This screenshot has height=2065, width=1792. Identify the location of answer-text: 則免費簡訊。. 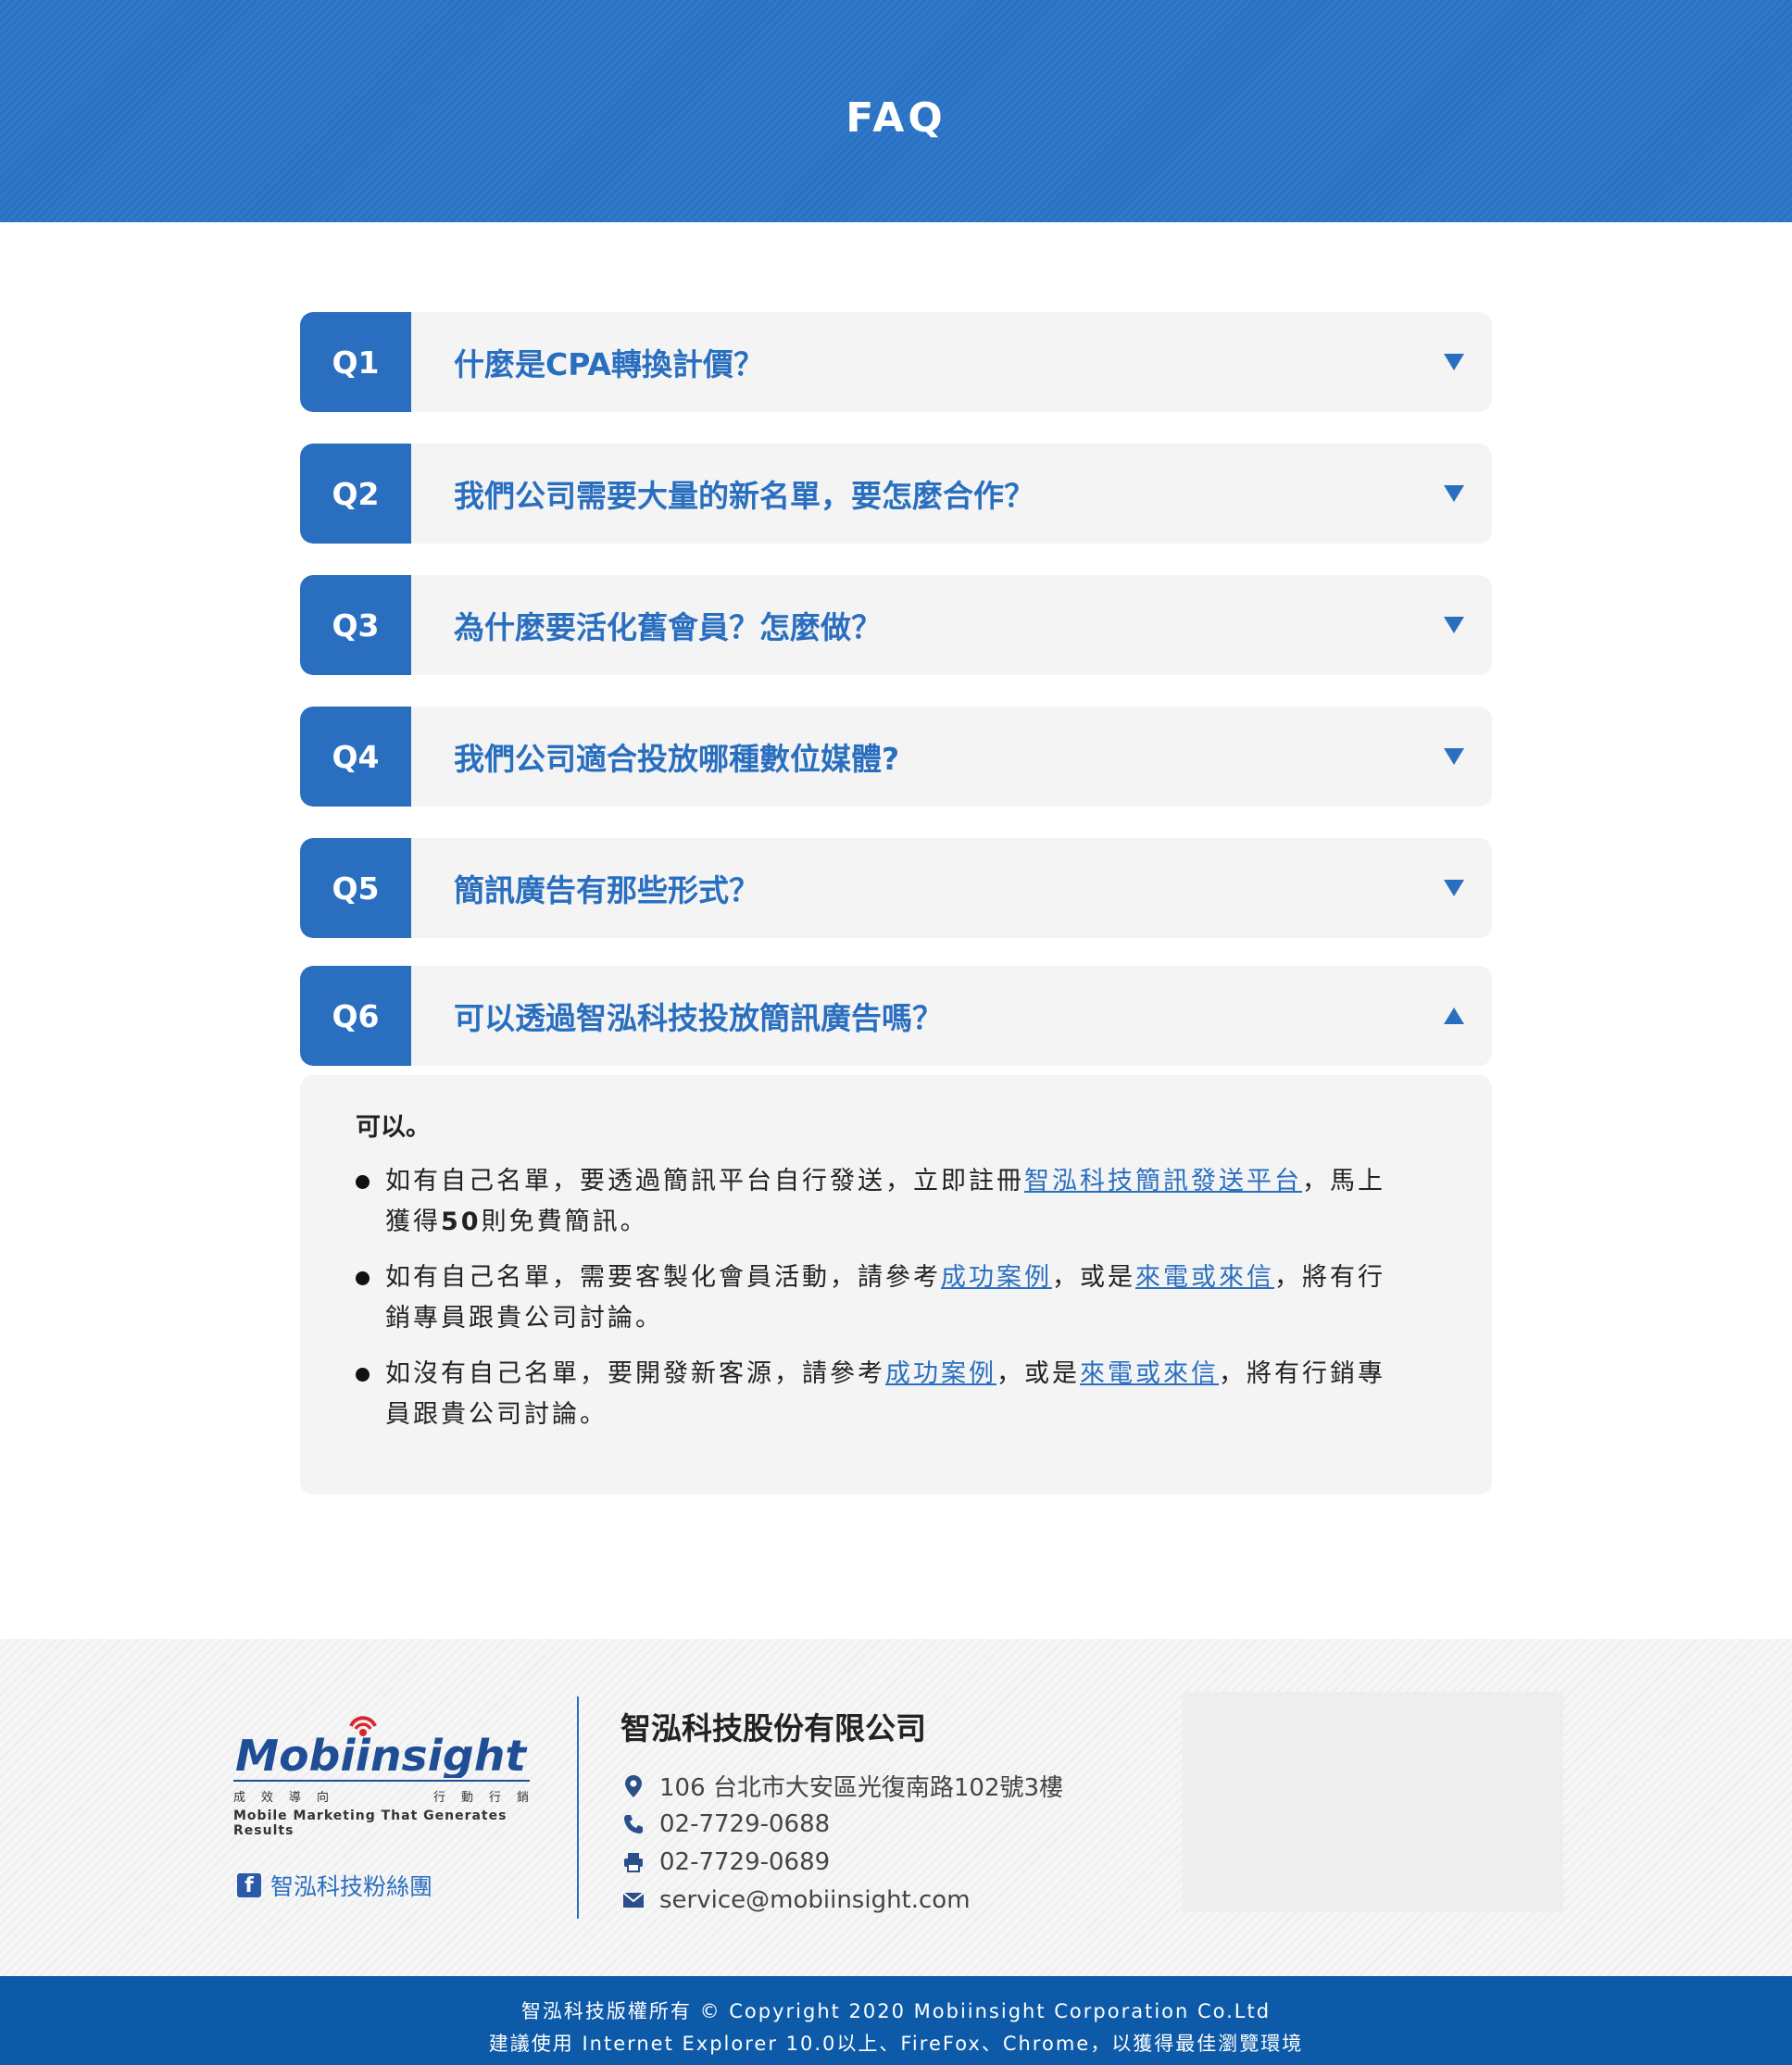
(564, 1222).